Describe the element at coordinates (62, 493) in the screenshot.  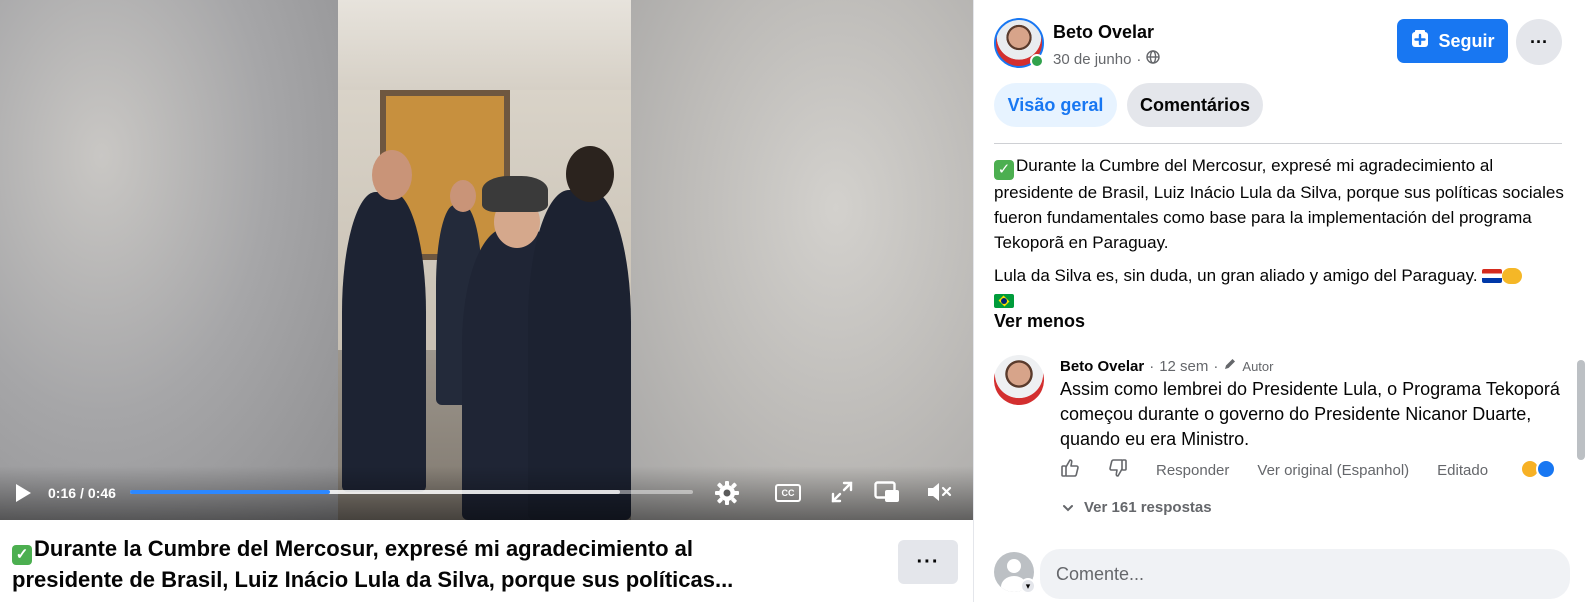
I see `video-time-current: 0:16` at that location.